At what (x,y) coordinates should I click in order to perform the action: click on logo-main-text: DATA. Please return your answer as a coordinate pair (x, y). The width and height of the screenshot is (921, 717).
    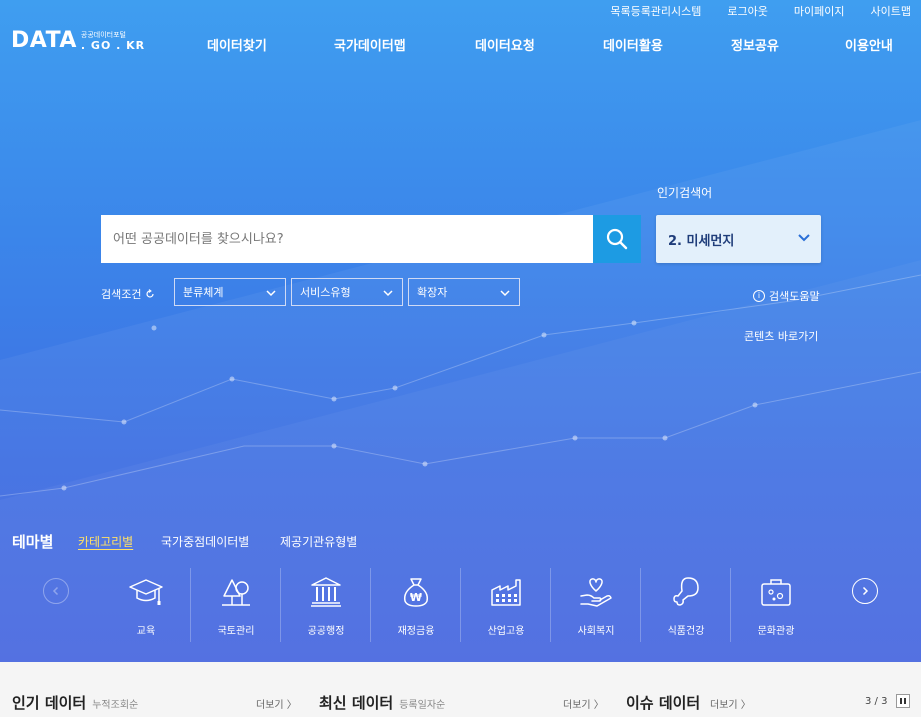
    Looking at the image, I should click on (44, 40).